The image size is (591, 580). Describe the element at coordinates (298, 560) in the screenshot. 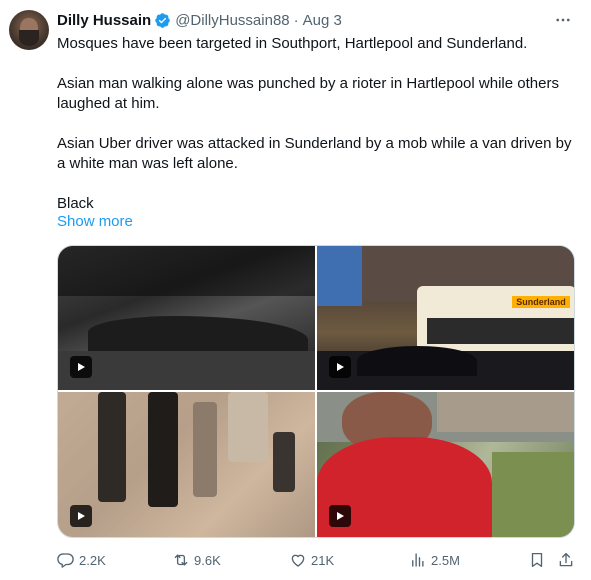

I see `heart-icon` at that location.